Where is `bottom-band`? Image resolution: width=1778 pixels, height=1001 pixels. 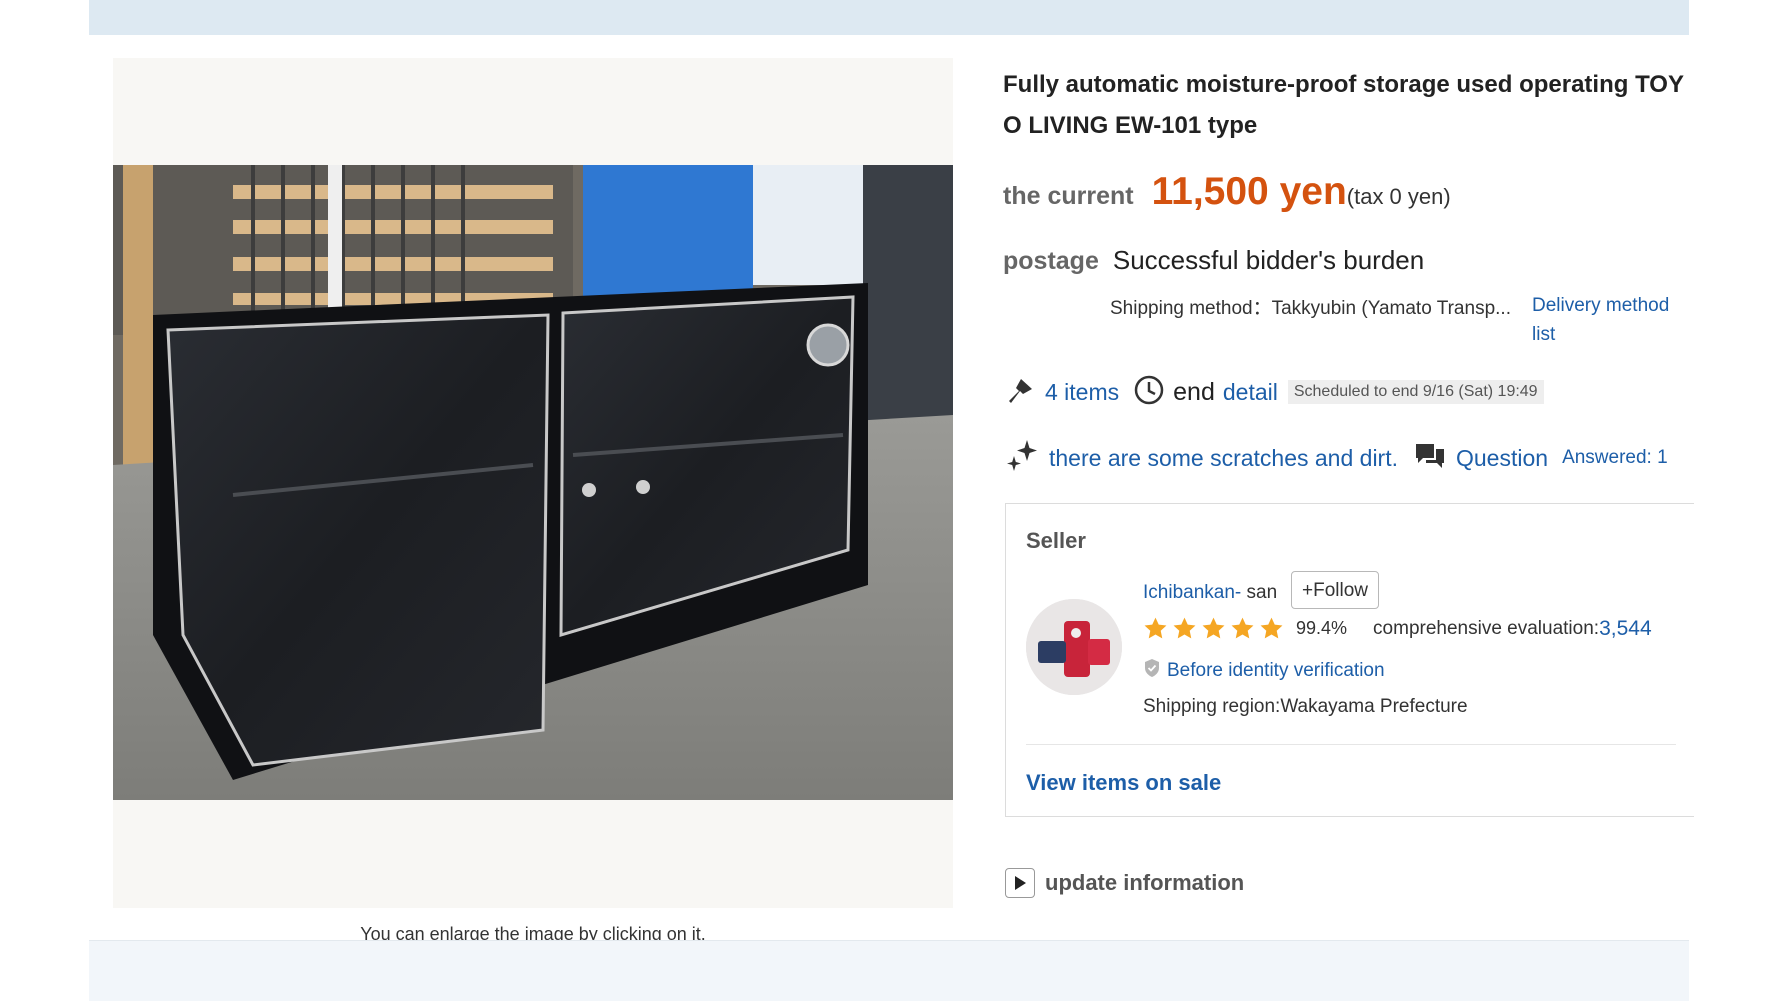 bottom-band is located at coordinates (889, 970).